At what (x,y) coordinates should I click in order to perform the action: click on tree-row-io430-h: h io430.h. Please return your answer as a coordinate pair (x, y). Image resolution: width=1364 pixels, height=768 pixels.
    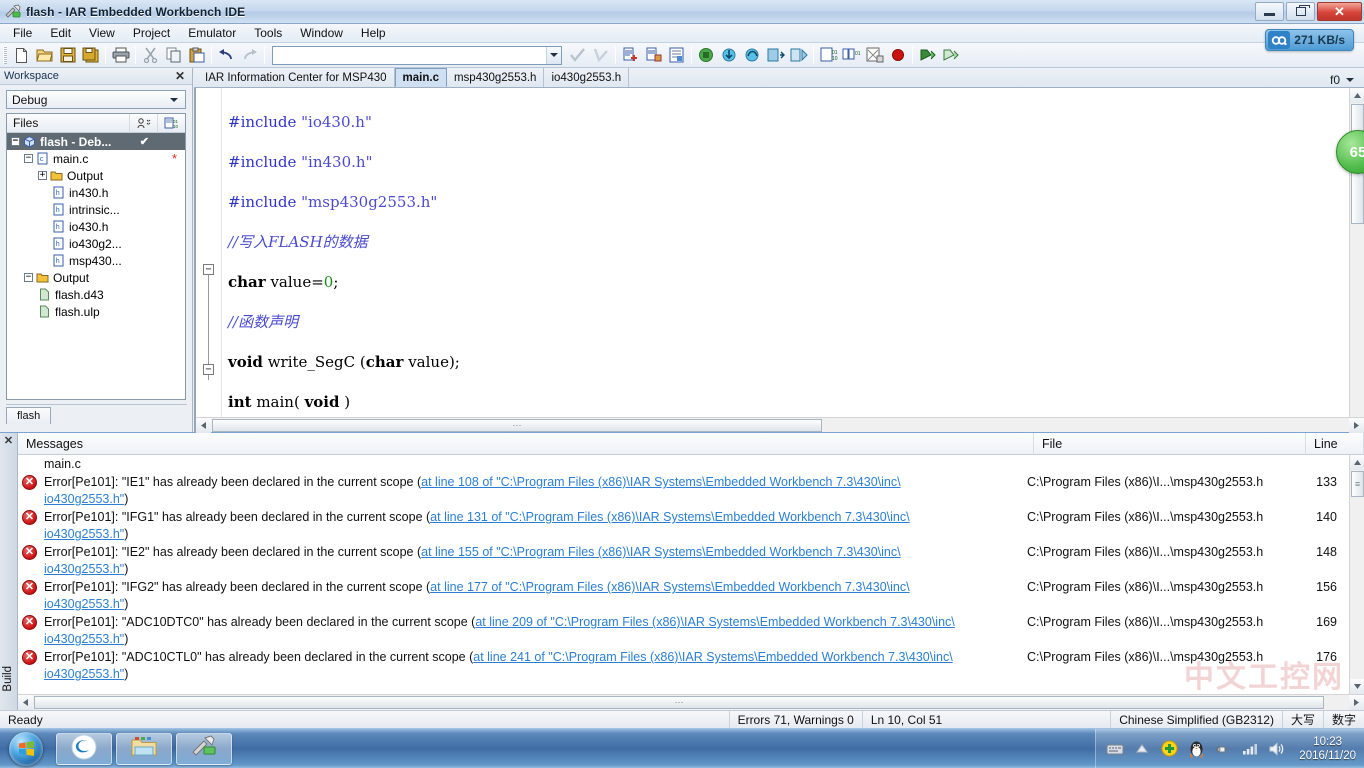
    Looking at the image, I should click on (96, 226).